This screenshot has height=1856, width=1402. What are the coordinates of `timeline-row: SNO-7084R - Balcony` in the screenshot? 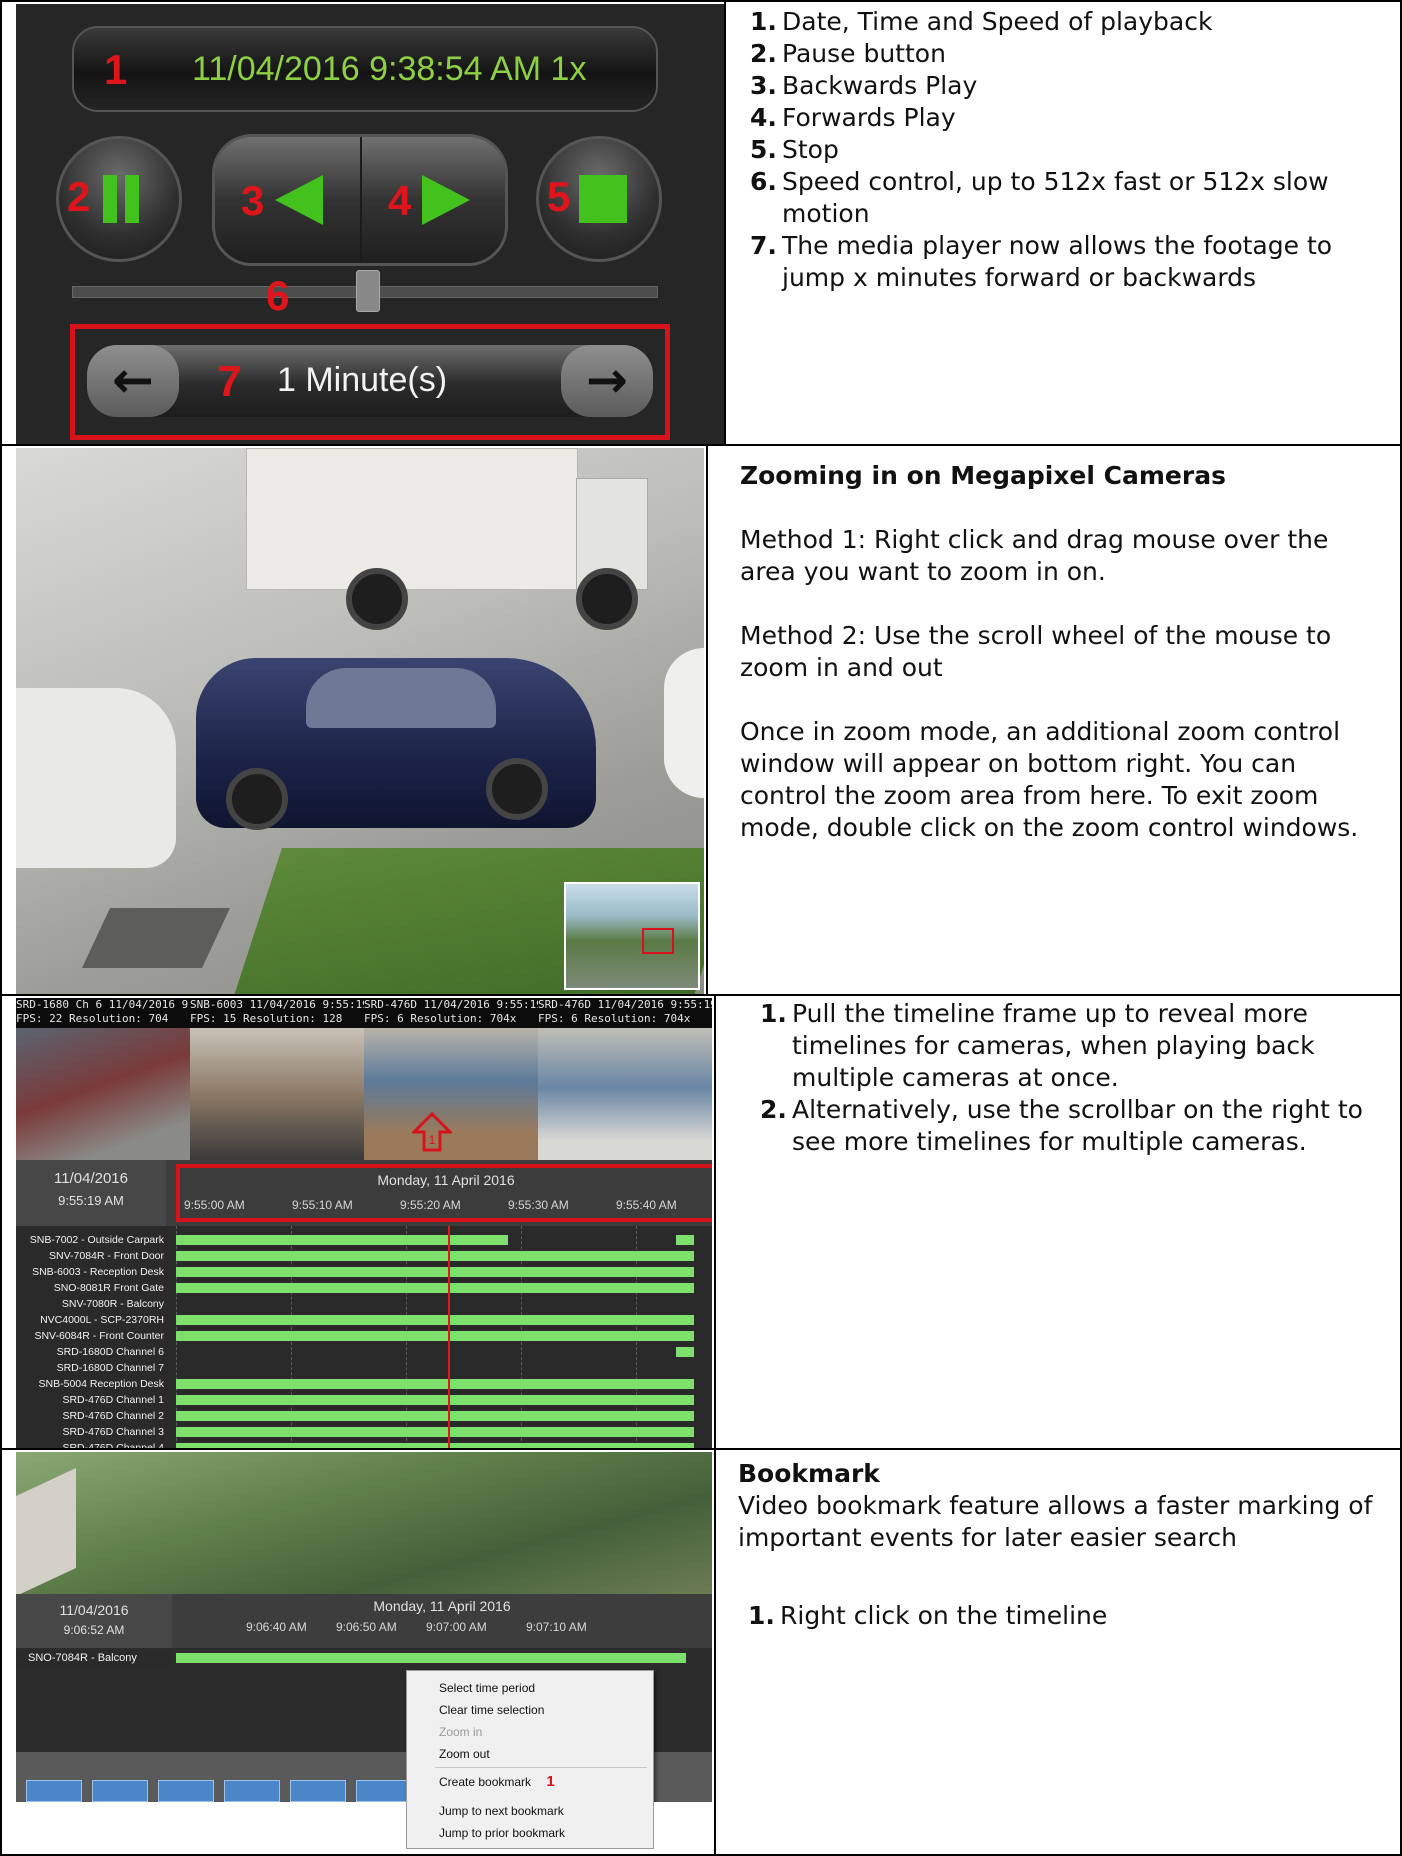 It's located at (364, 1658).